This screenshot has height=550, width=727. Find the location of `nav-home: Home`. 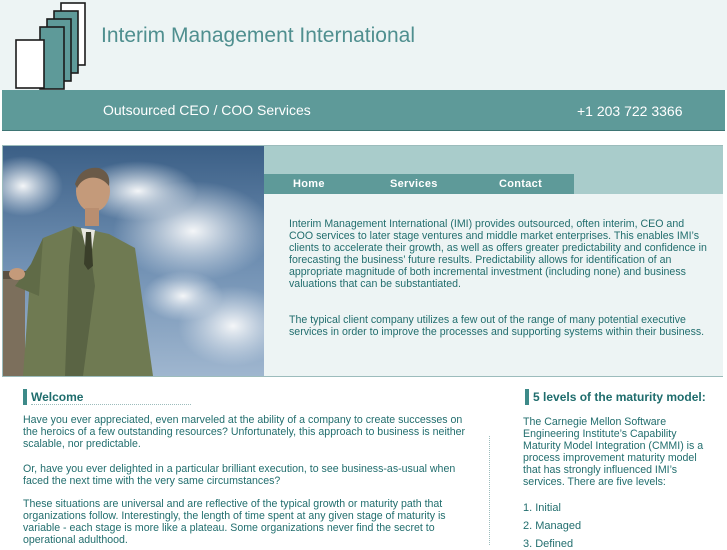

nav-home: Home is located at coordinates (309, 184).